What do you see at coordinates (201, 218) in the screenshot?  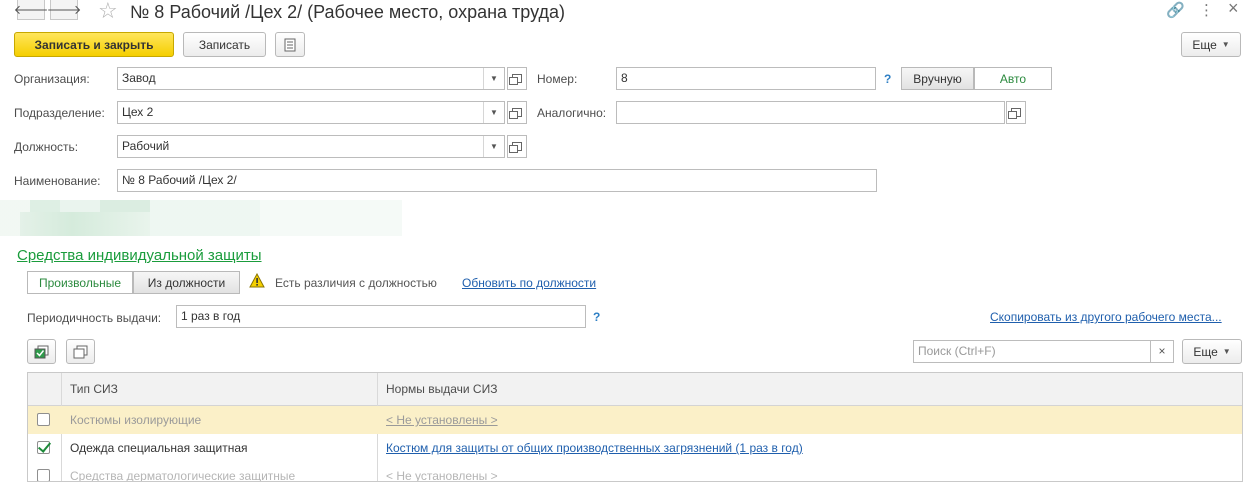 I see `blurred-region` at bounding box center [201, 218].